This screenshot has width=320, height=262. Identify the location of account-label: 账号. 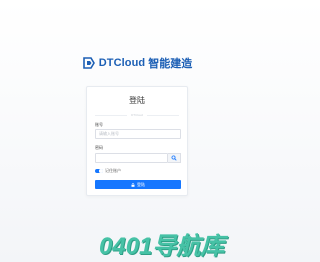
(99, 124).